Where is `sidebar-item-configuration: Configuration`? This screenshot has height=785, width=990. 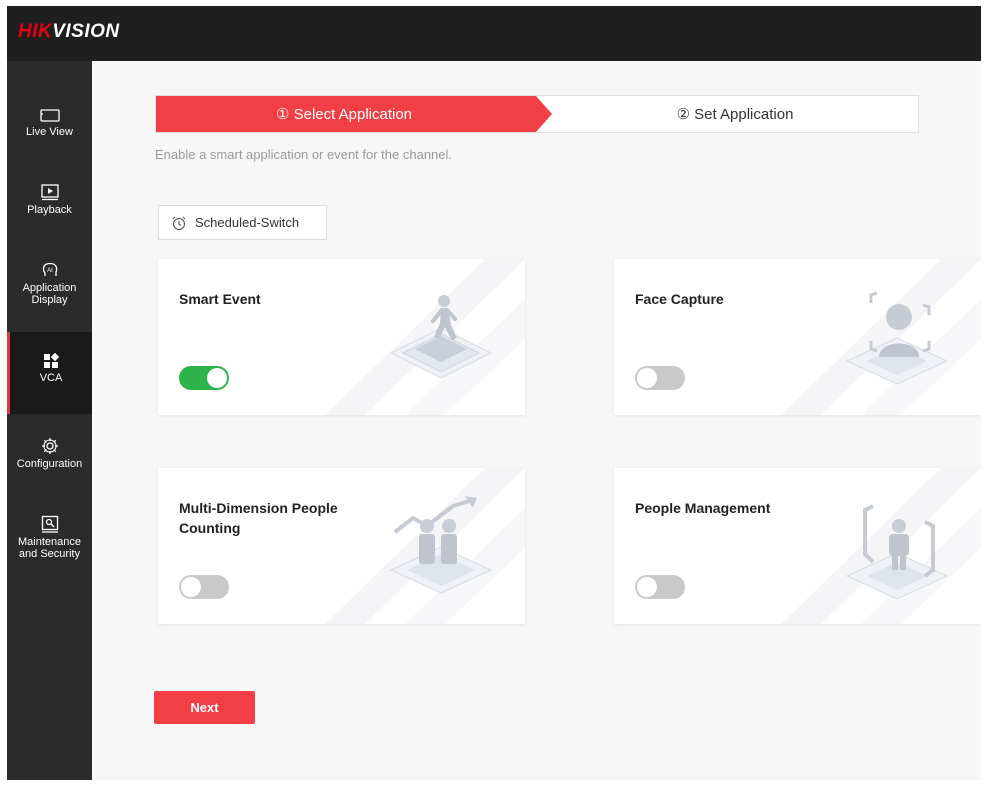 sidebar-item-configuration: Configuration is located at coordinates (49, 457).